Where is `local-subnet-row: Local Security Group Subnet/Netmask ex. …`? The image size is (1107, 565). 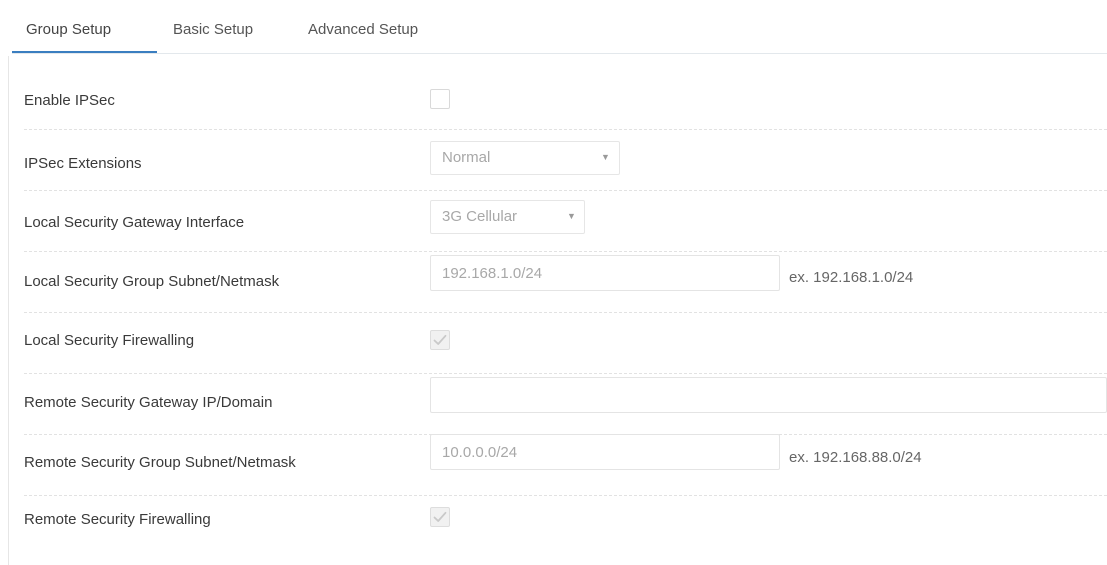
local-subnet-row: Local Security Group Subnet/Netmask ex. … is located at coordinates (565, 282).